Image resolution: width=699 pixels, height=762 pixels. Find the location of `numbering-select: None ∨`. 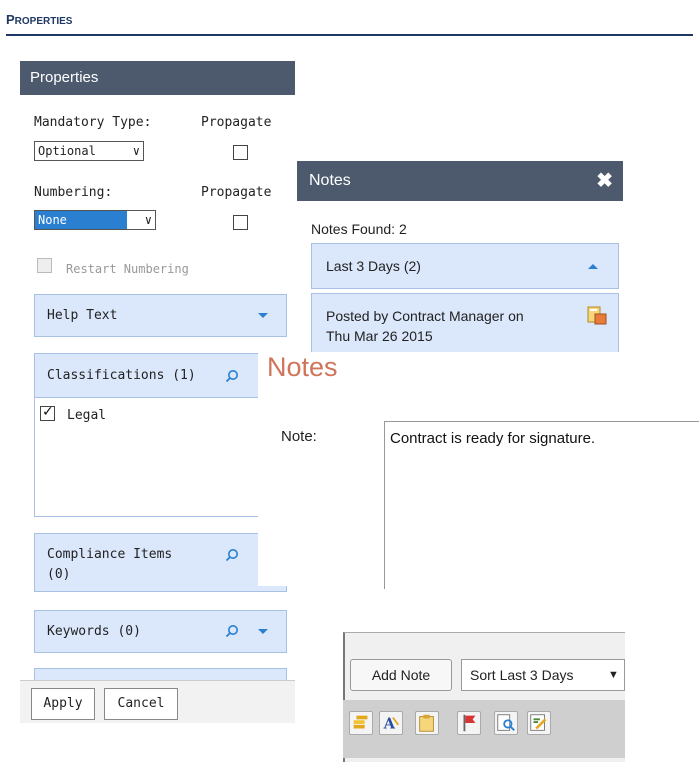

numbering-select: None ∨ is located at coordinates (95, 220).